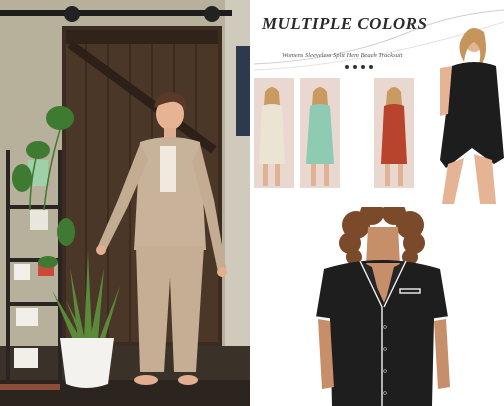 The image size is (504, 406). What do you see at coordinates (394, 133) in the screenshot?
I see `swatch-rust` at bounding box center [394, 133].